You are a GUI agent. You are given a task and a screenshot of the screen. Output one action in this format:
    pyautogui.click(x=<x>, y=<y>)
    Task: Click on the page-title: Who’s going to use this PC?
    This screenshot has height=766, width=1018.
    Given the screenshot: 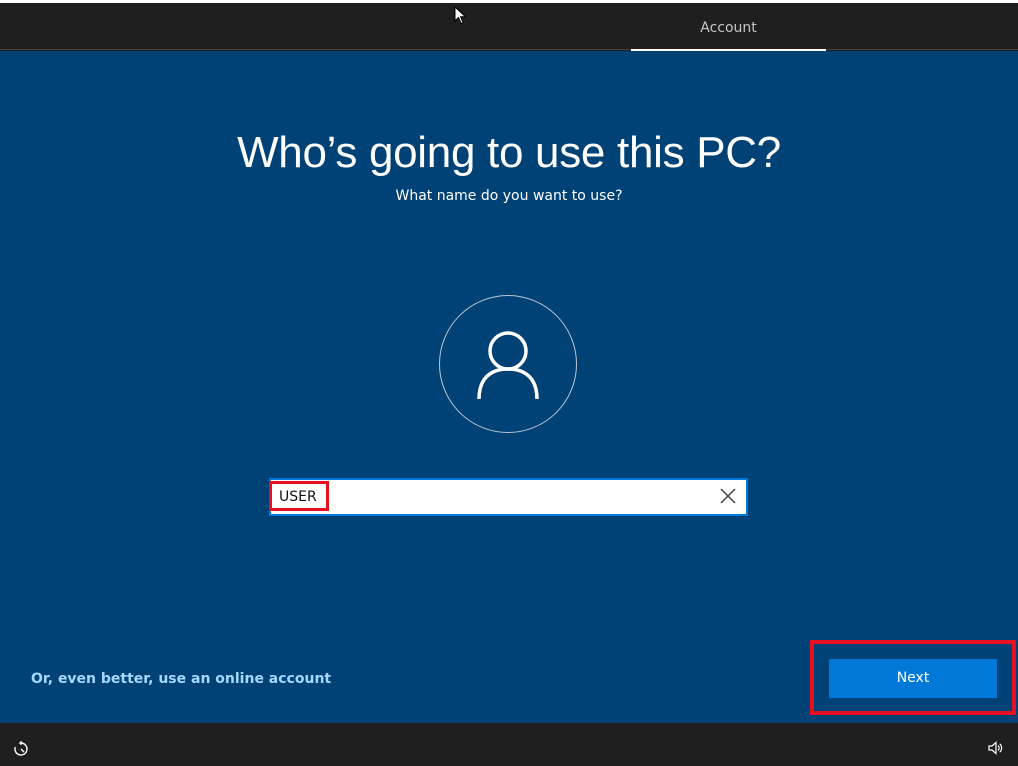 What is the action you would take?
    pyautogui.click(x=509, y=152)
    